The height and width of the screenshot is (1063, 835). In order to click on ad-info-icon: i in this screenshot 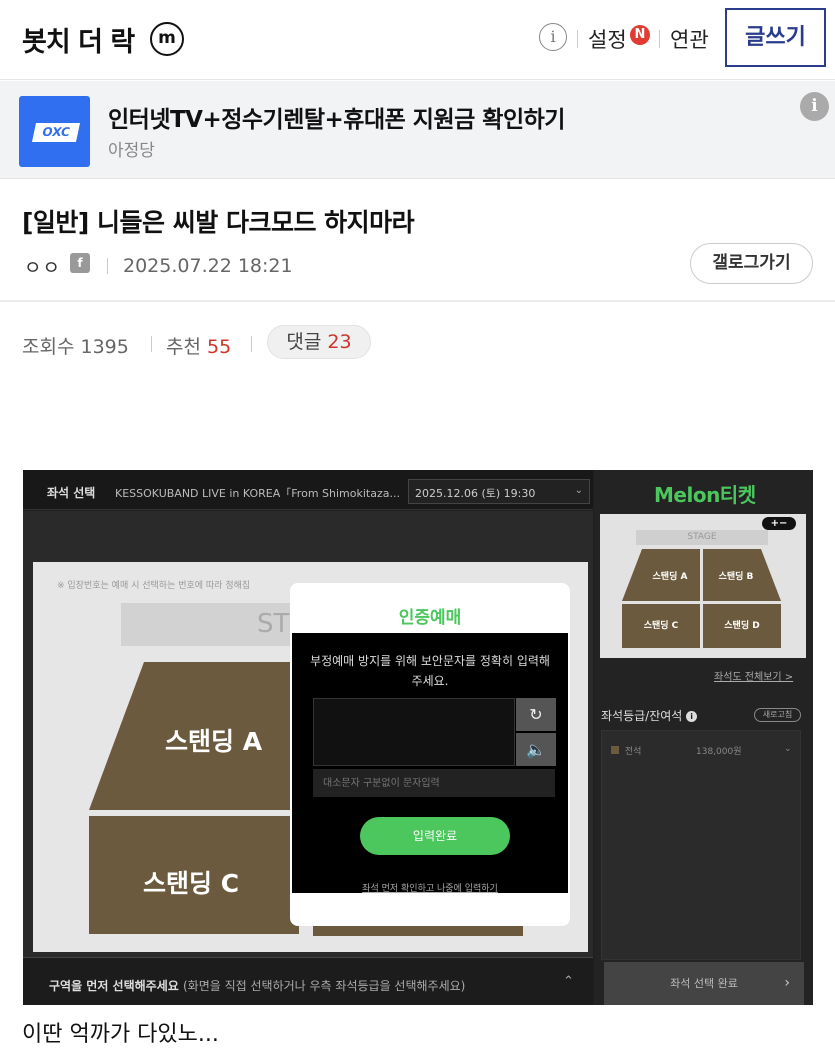, I will do `click(814, 106)`.